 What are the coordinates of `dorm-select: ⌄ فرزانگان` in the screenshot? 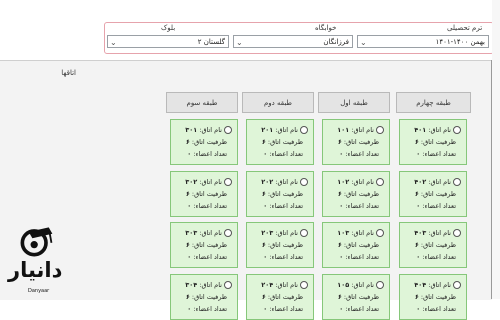 It's located at (293, 41).